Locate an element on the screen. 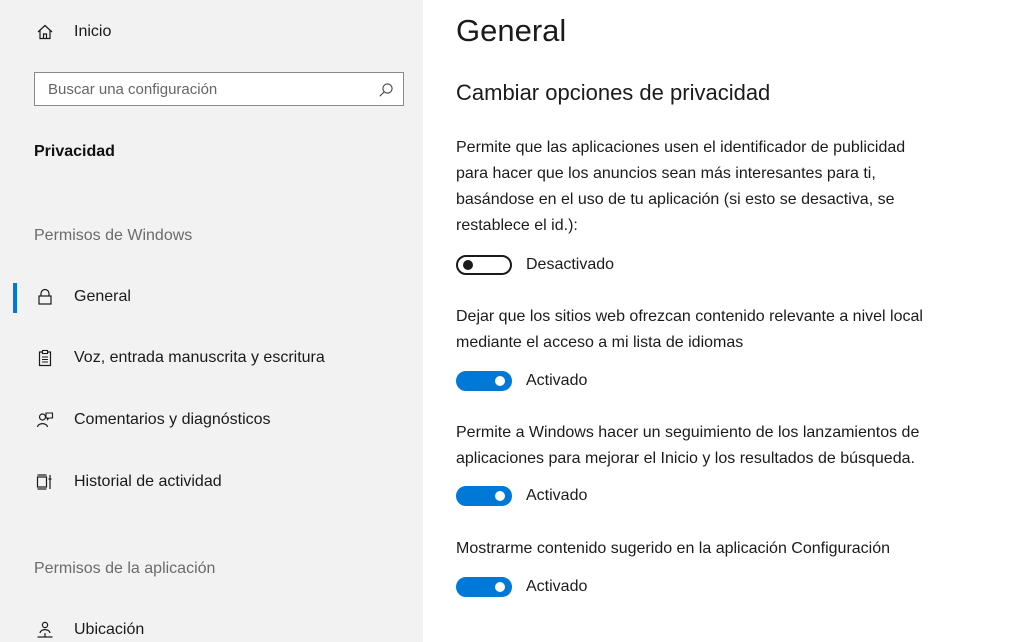 The width and height of the screenshot is (1021, 642). sidebar-item-label: Comentarios y diagnósticos is located at coordinates (172, 419).